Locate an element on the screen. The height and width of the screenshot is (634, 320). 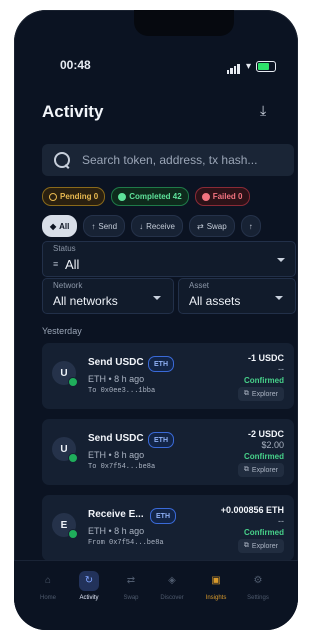
search-bar is located at coordinates (168, 160).